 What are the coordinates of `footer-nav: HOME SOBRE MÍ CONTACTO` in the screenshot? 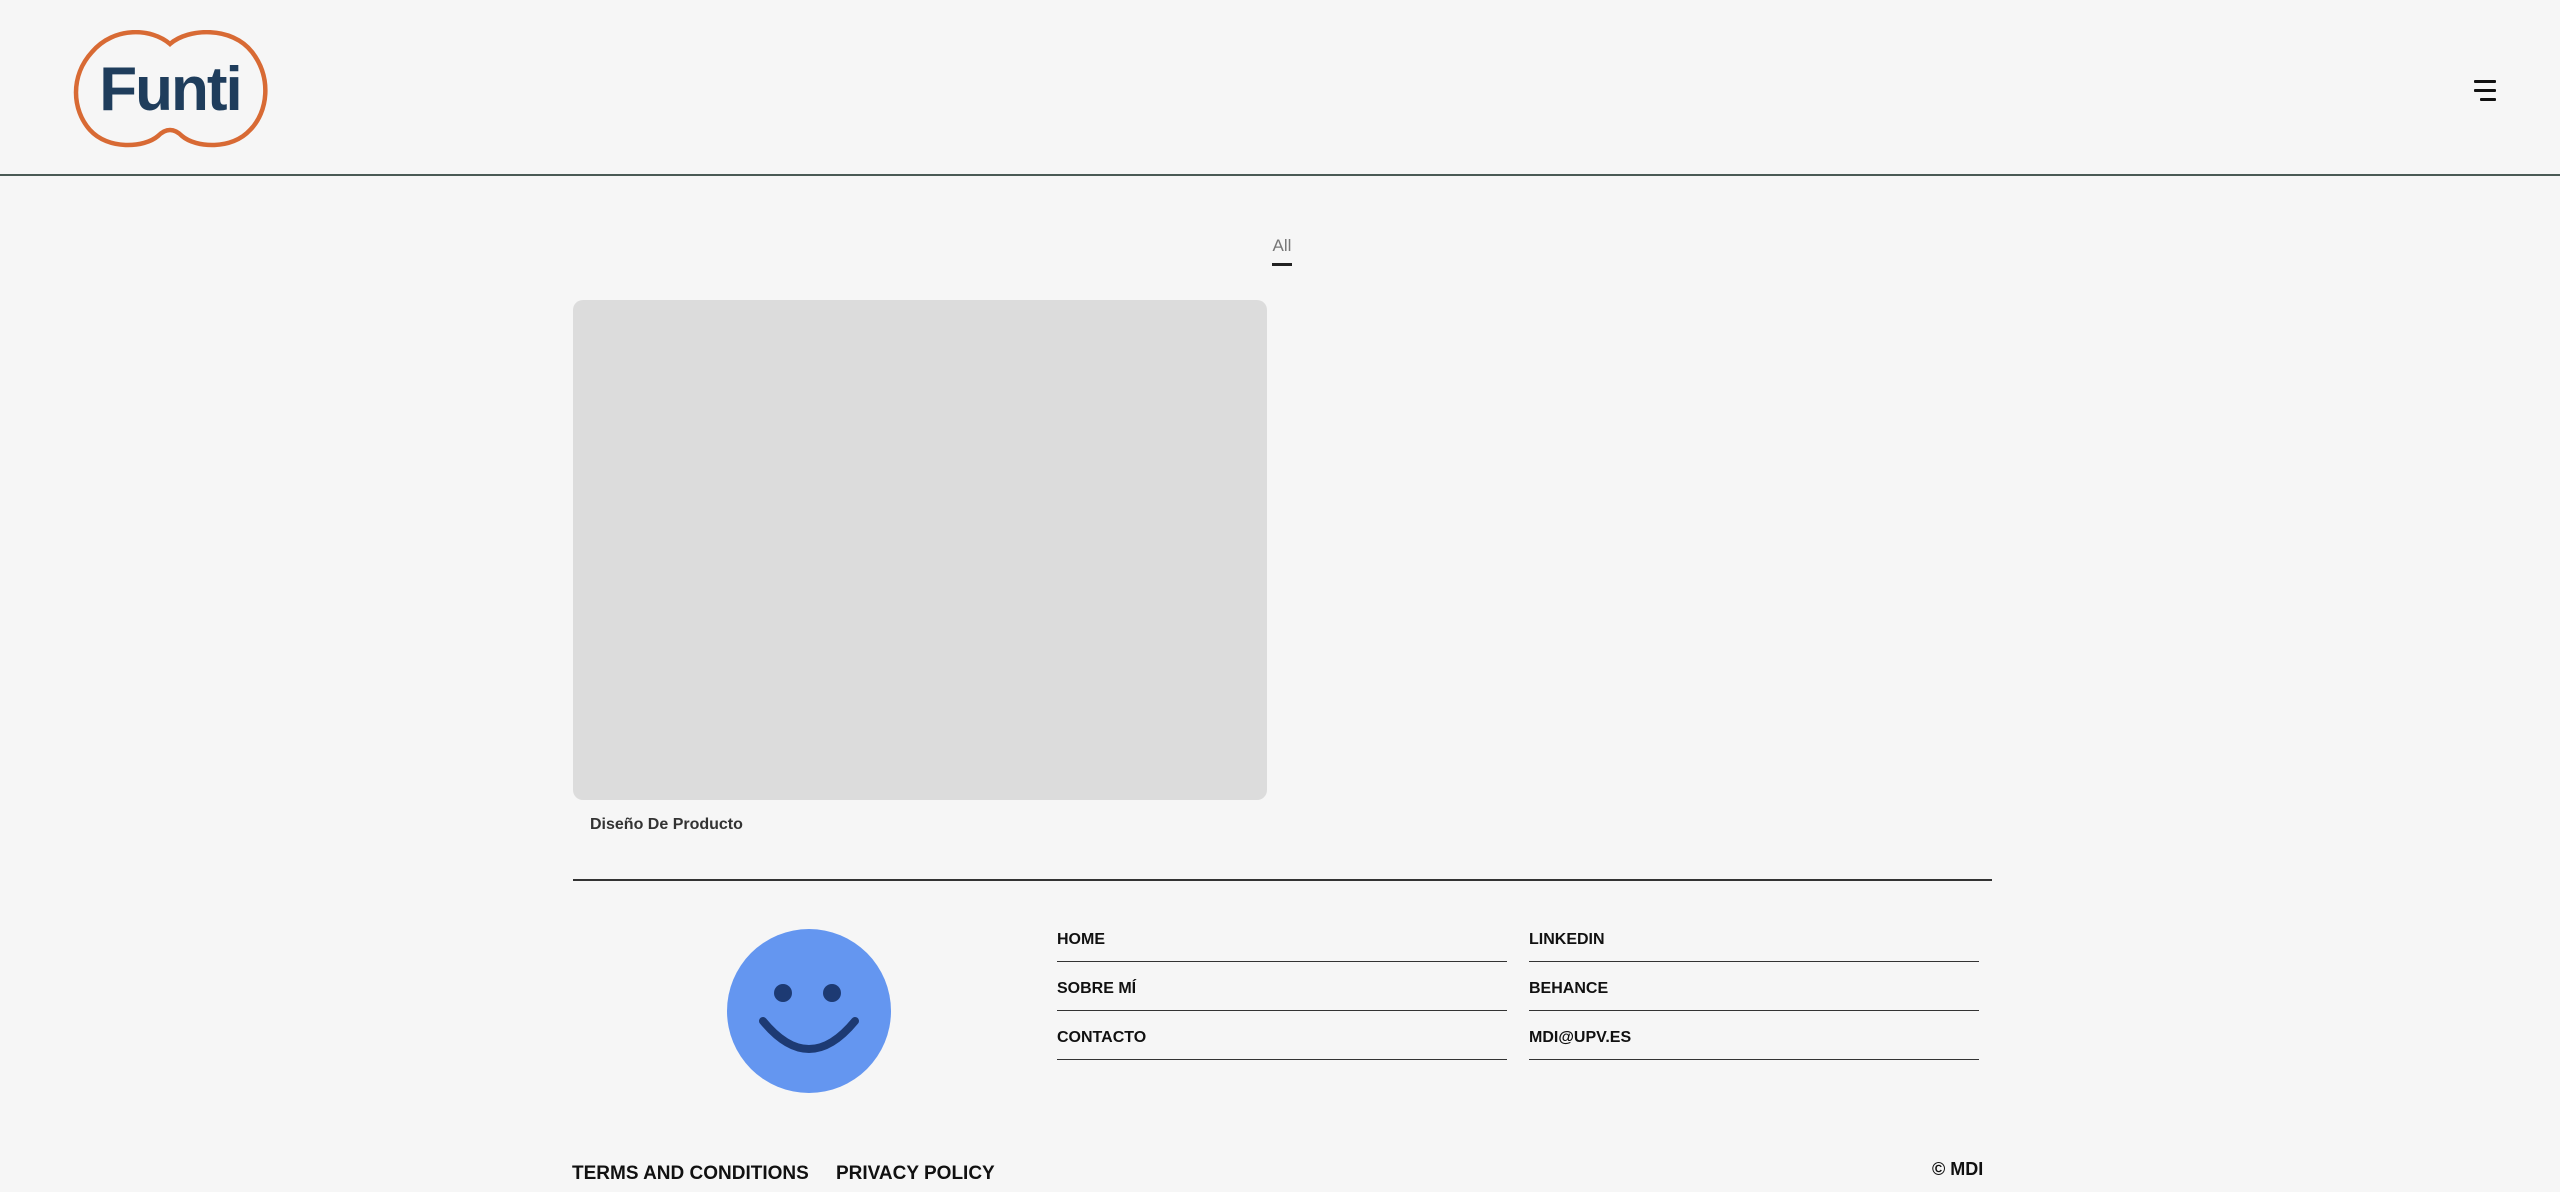 It's located at (1282, 987).